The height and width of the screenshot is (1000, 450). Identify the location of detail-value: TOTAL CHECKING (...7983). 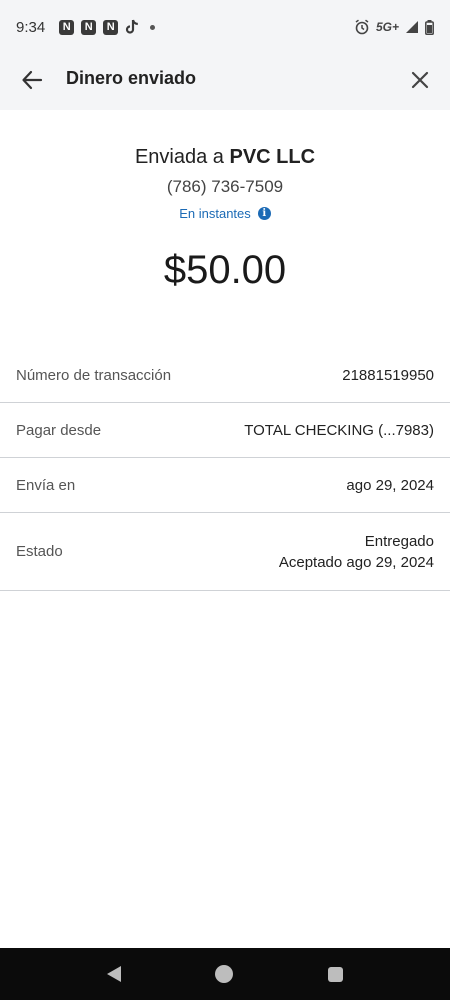
(339, 430).